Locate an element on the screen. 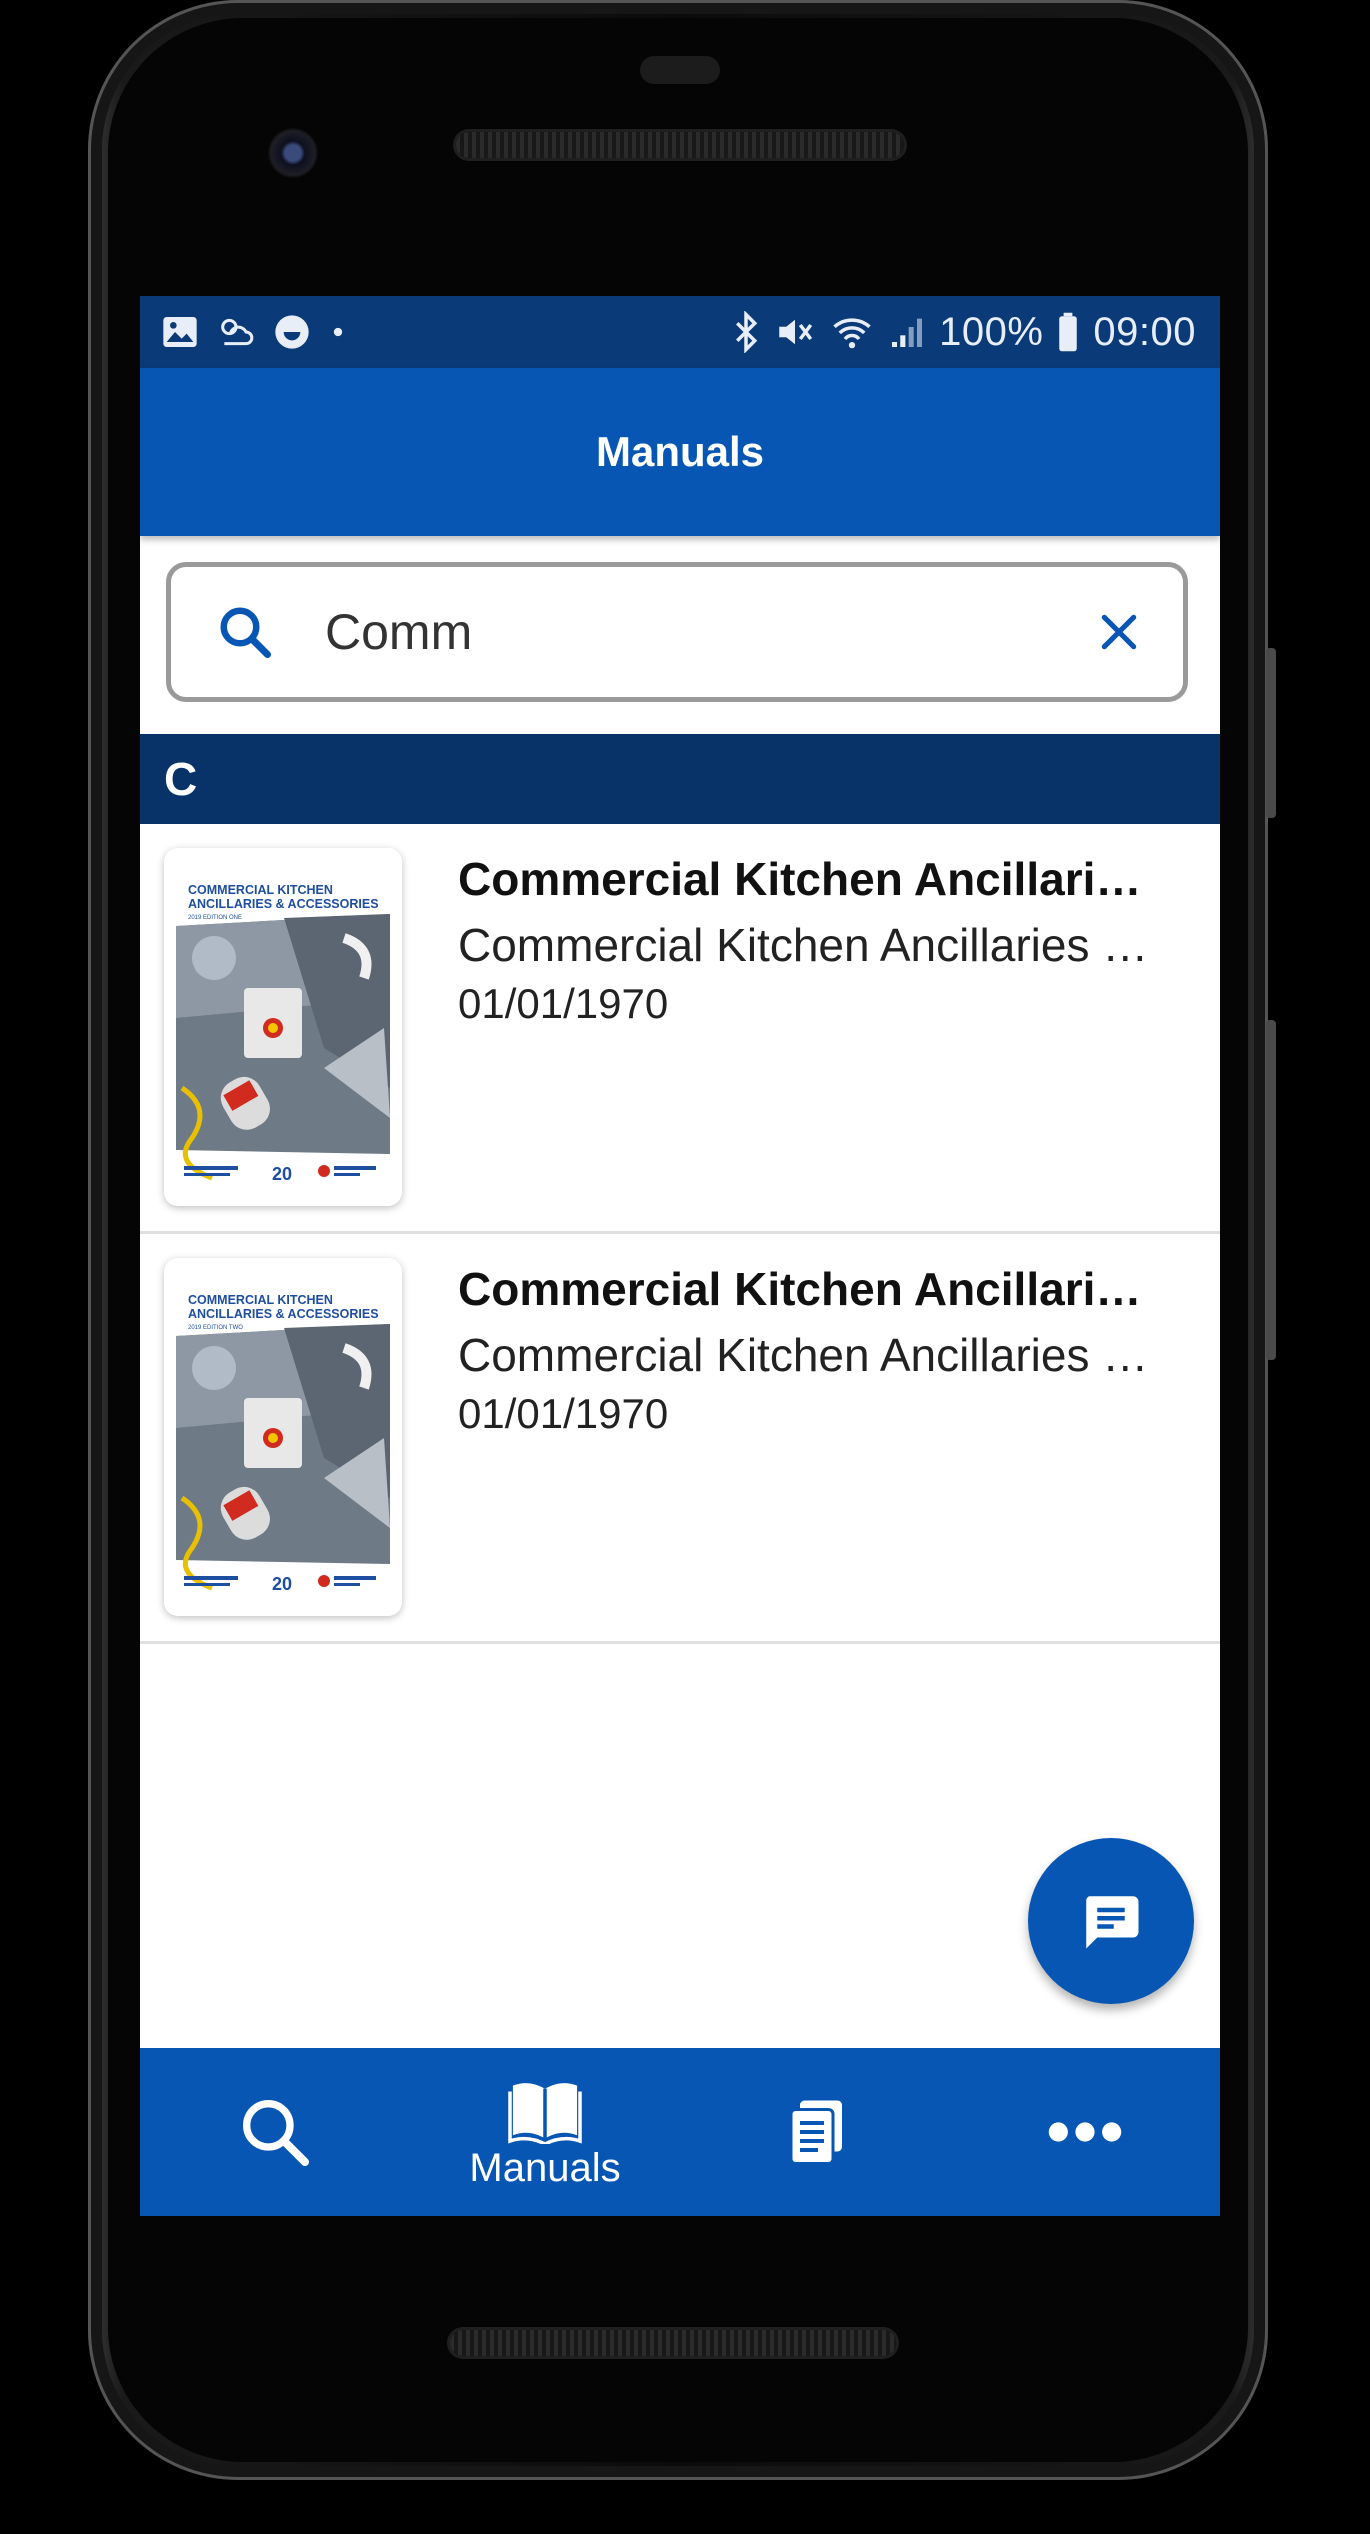  page-title: Manuals is located at coordinates (680, 451).